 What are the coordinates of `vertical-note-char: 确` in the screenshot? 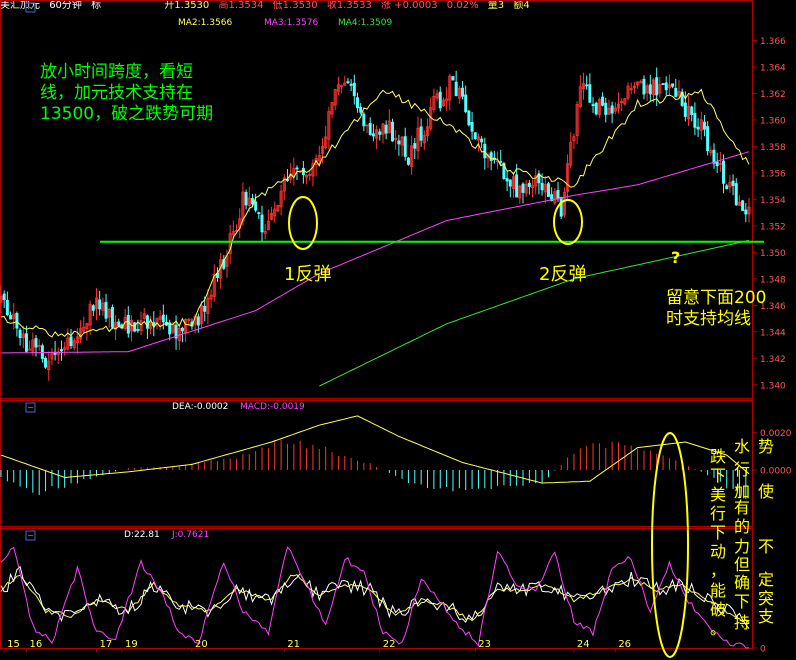 It's located at (742, 582).